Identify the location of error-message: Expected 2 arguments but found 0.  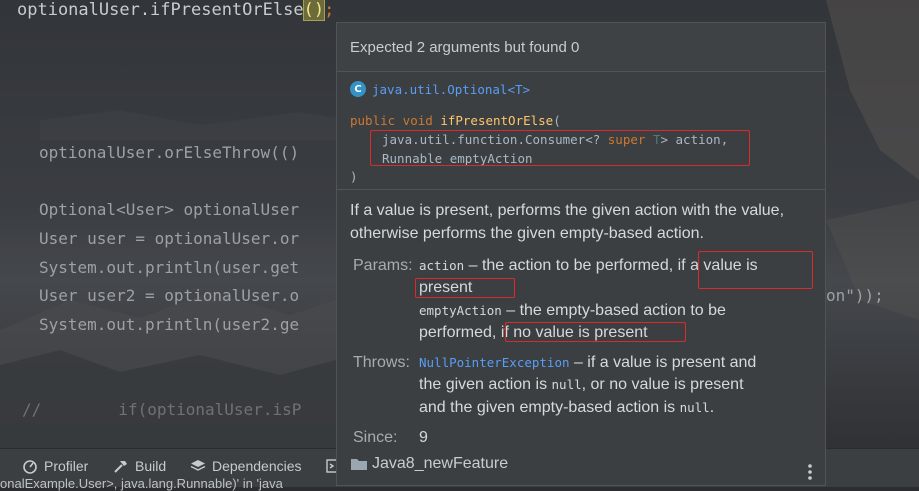
(581, 47).